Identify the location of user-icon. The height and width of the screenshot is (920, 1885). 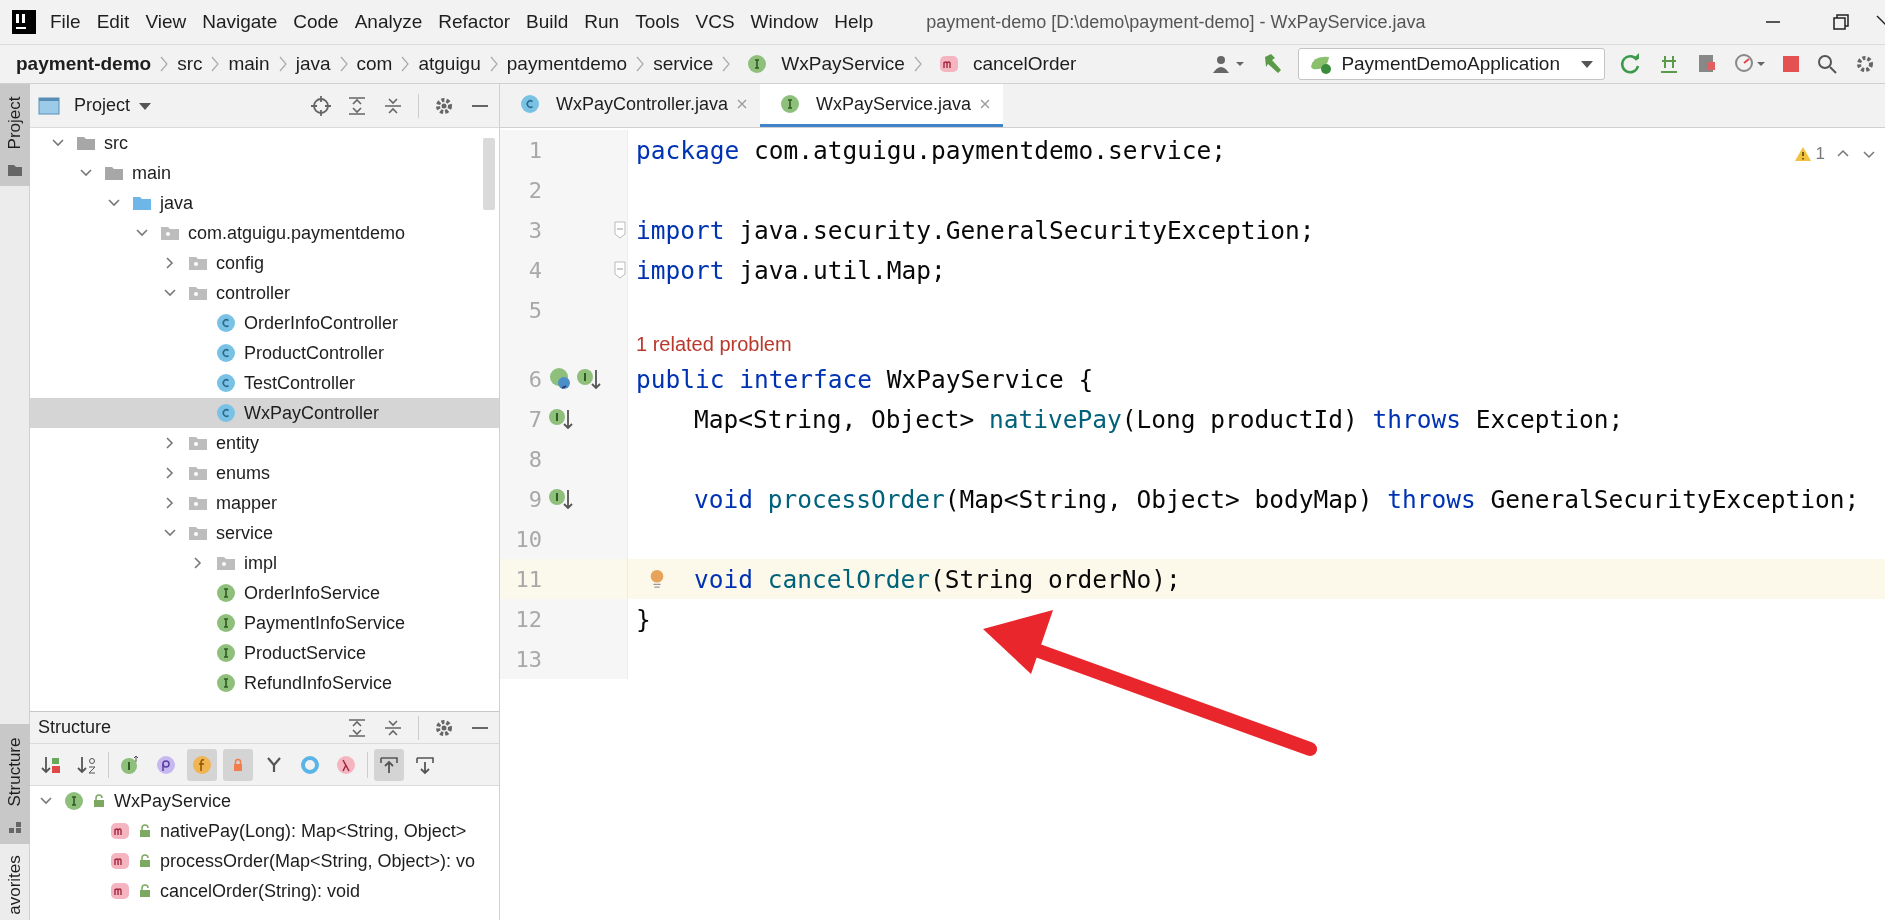
(1229, 64).